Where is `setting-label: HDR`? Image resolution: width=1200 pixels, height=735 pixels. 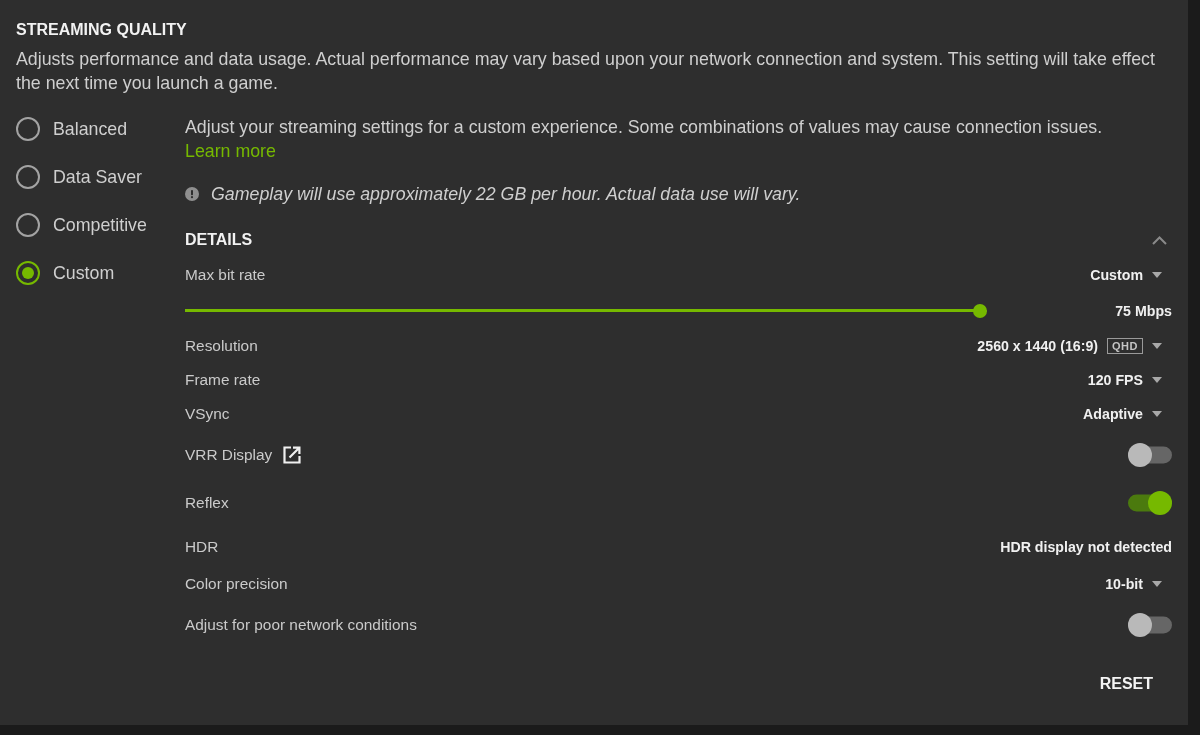 setting-label: HDR is located at coordinates (202, 547).